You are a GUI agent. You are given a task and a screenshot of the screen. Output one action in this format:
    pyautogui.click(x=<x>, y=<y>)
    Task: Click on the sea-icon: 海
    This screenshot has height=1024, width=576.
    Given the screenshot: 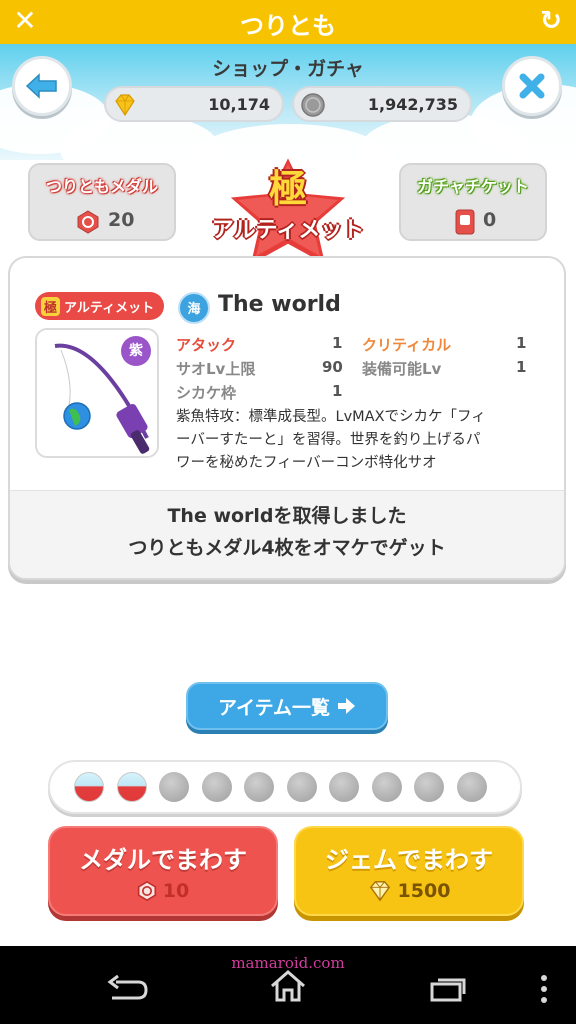 What is the action you would take?
    pyautogui.click(x=194, y=308)
    